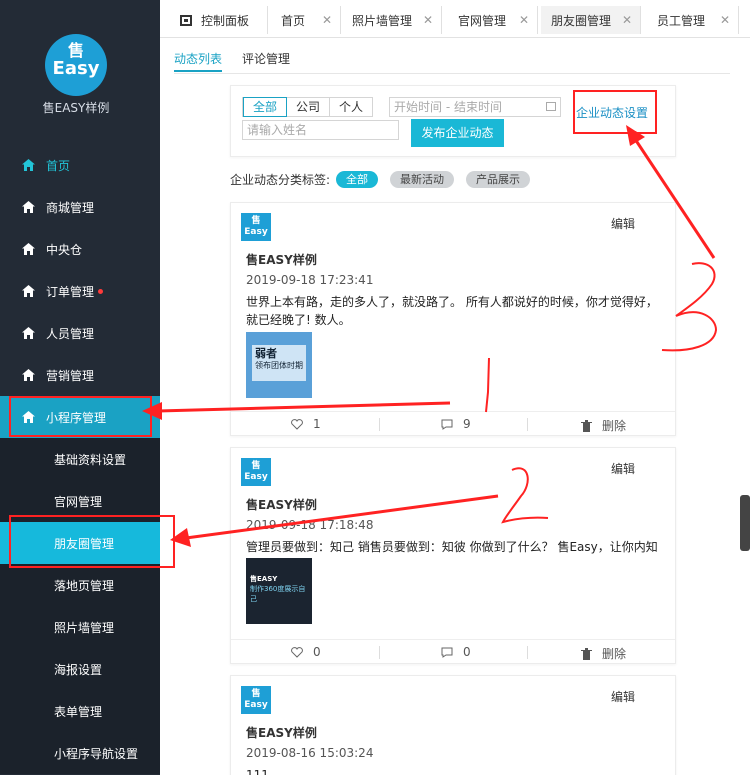 This screenshot has height=775, width=750. What do you see at coordinates (482, 20) in the screenshot?
I see `tab-label: 官网管理` at bounding box center [482, 20].